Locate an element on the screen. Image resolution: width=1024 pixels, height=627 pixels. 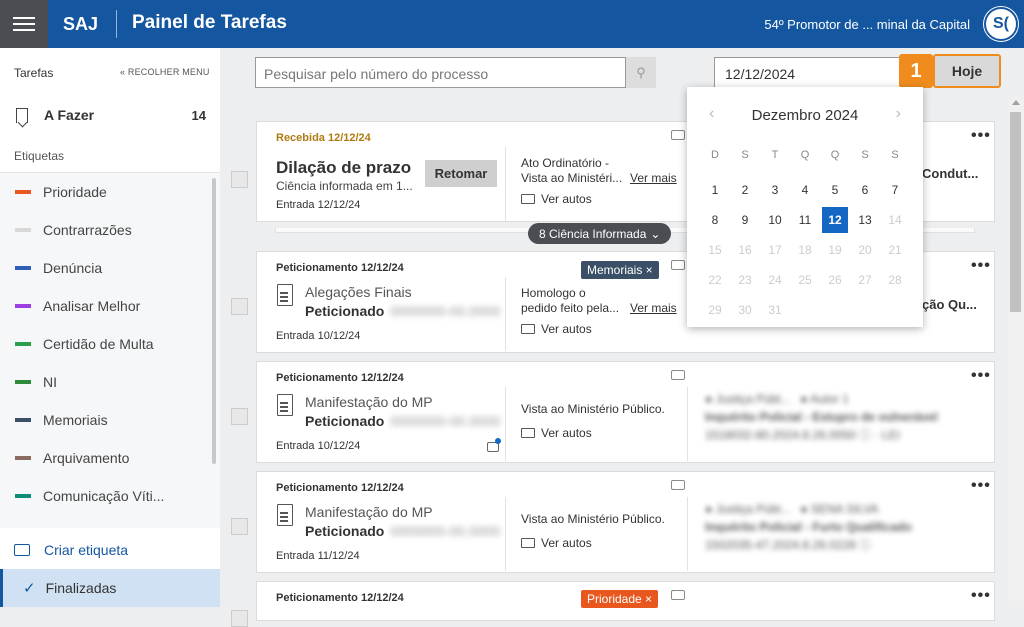
sidebar-item-ni: NI is located at coordinates (110, 382).